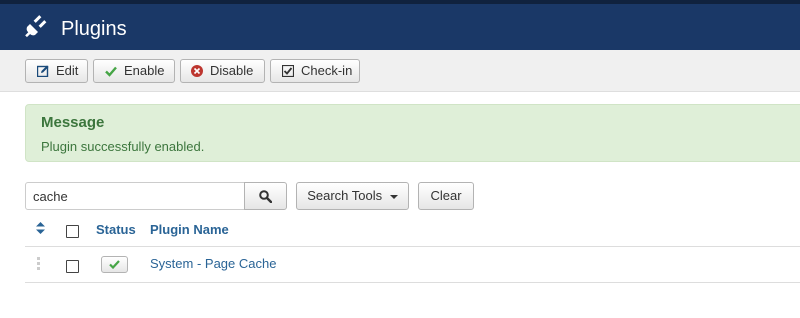 The width and height of the screenshot is (800, 318). I want to click on status-column-header: Status, so click(116, 229).